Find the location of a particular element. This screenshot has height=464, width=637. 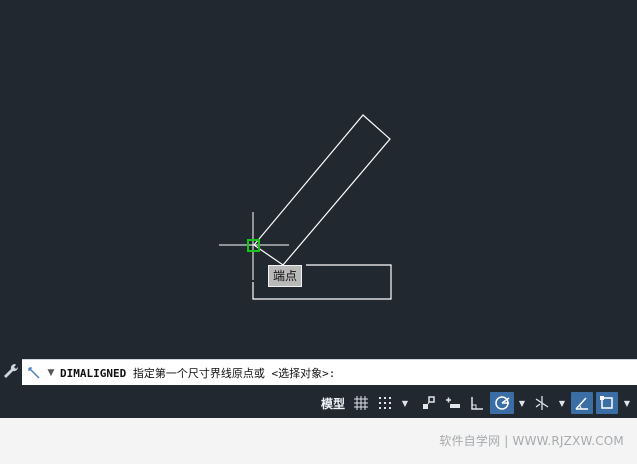

isodraft-dropdown-chevron-icon: ▼ is located at coordinates (562, 403).